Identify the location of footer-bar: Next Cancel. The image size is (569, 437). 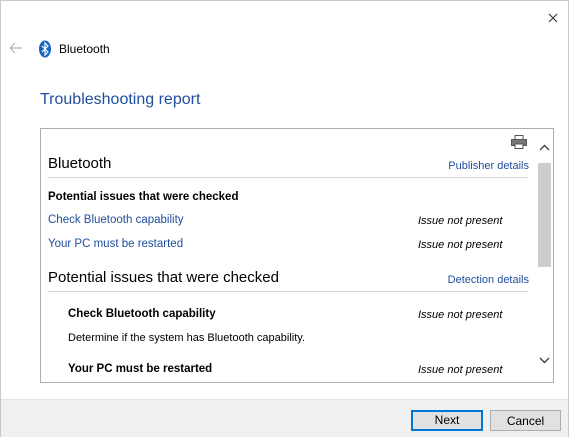
(284, 418).